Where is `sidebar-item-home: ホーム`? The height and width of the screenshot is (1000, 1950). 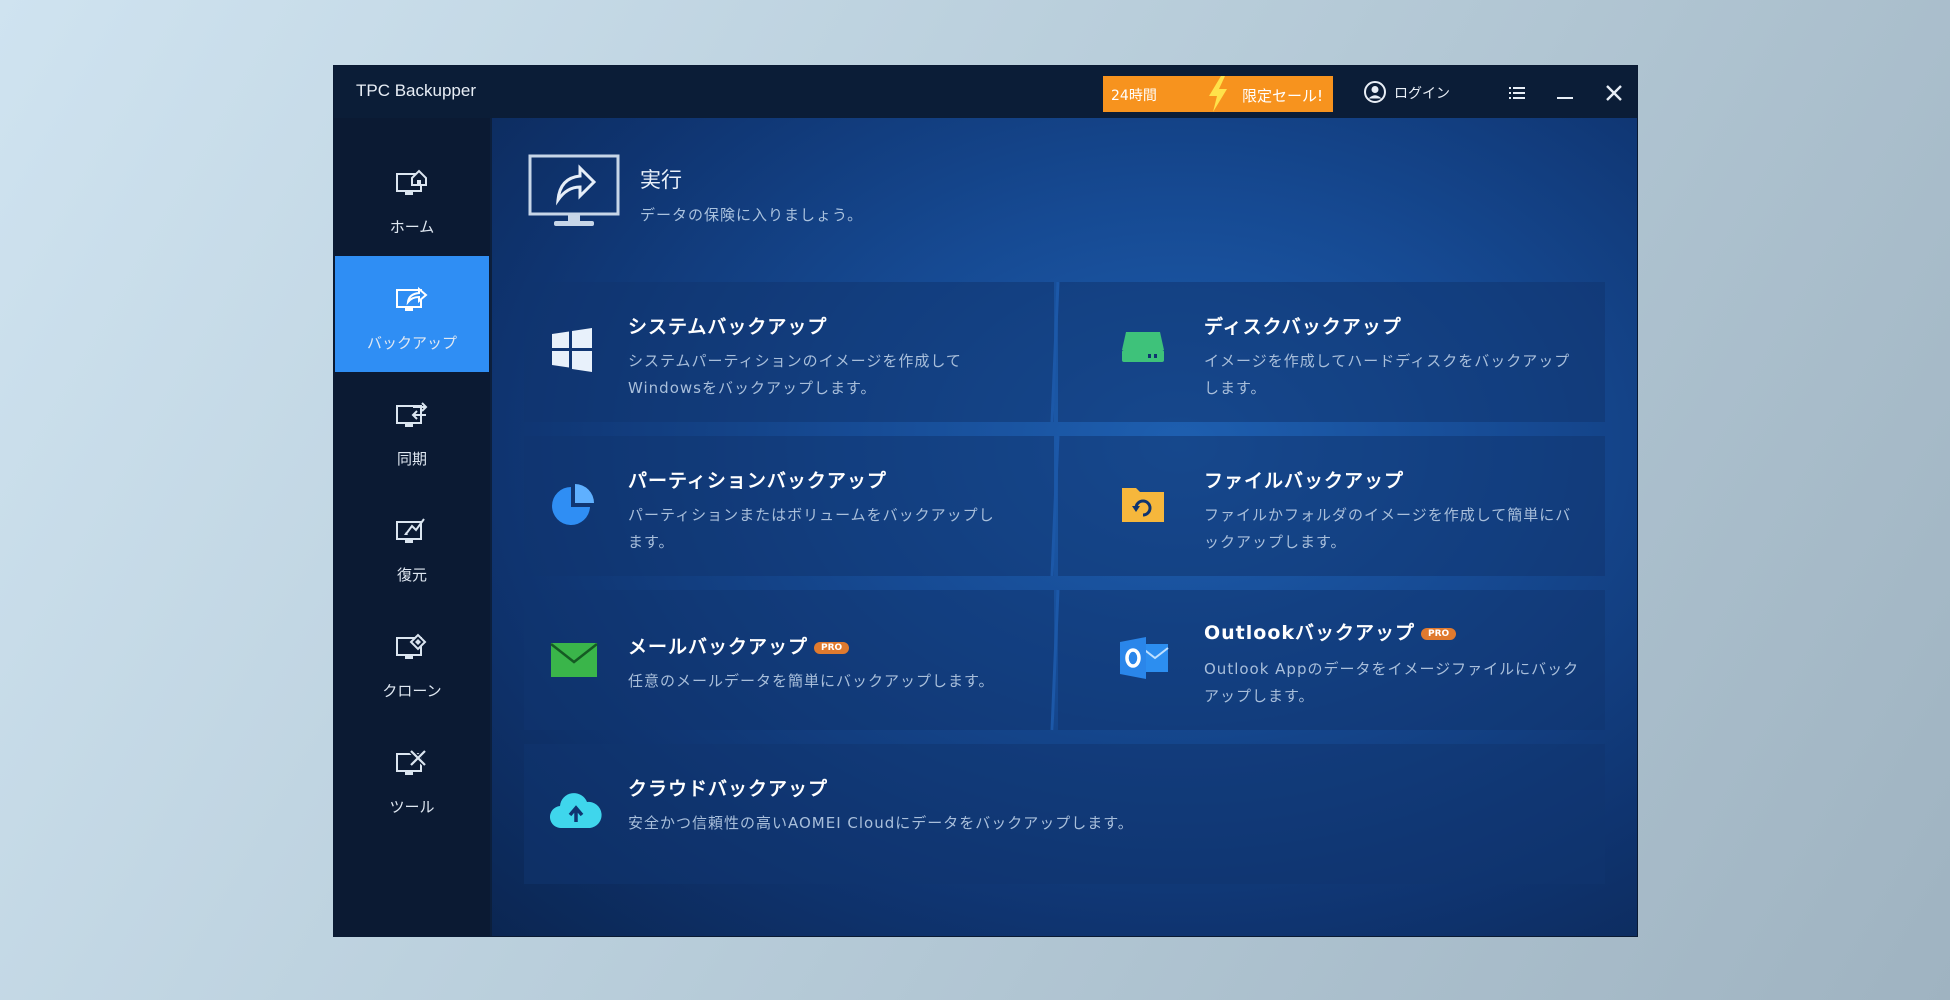 sidebar-item-home: ホーム is located at coordinates (412, 198).